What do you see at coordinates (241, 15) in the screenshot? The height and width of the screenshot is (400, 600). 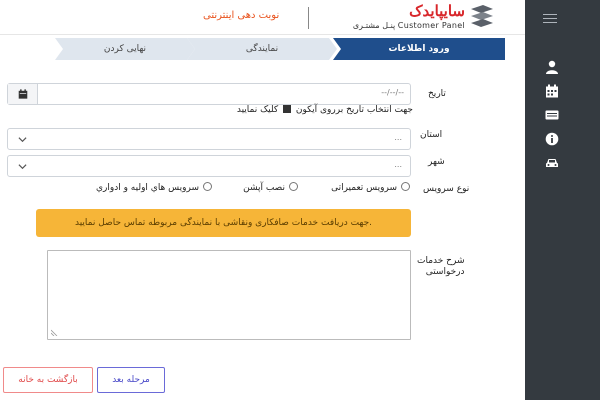 I see `page-title: نوبت دهی اینترنتی` at bounding box center [241, 15].